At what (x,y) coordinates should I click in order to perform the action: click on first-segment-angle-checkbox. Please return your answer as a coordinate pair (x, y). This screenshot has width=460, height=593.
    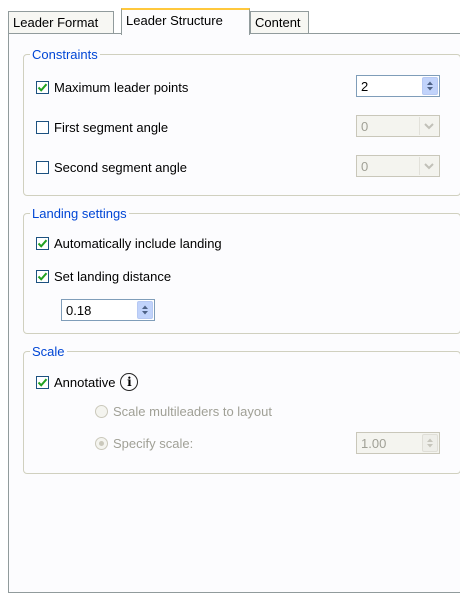
    Looking at the image, I should click on (42, 127).